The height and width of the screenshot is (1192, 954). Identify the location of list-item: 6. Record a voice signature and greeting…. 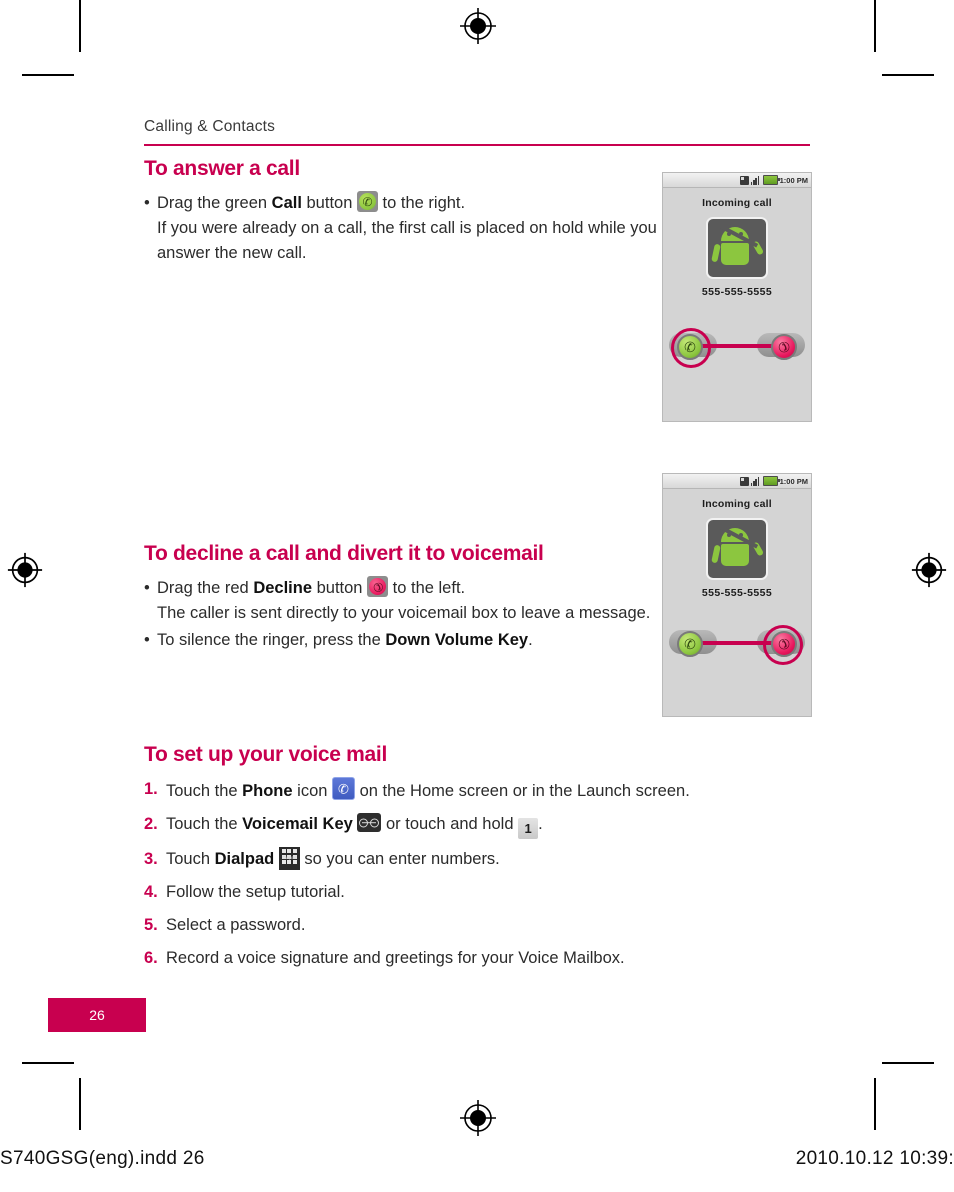
(477, 958).